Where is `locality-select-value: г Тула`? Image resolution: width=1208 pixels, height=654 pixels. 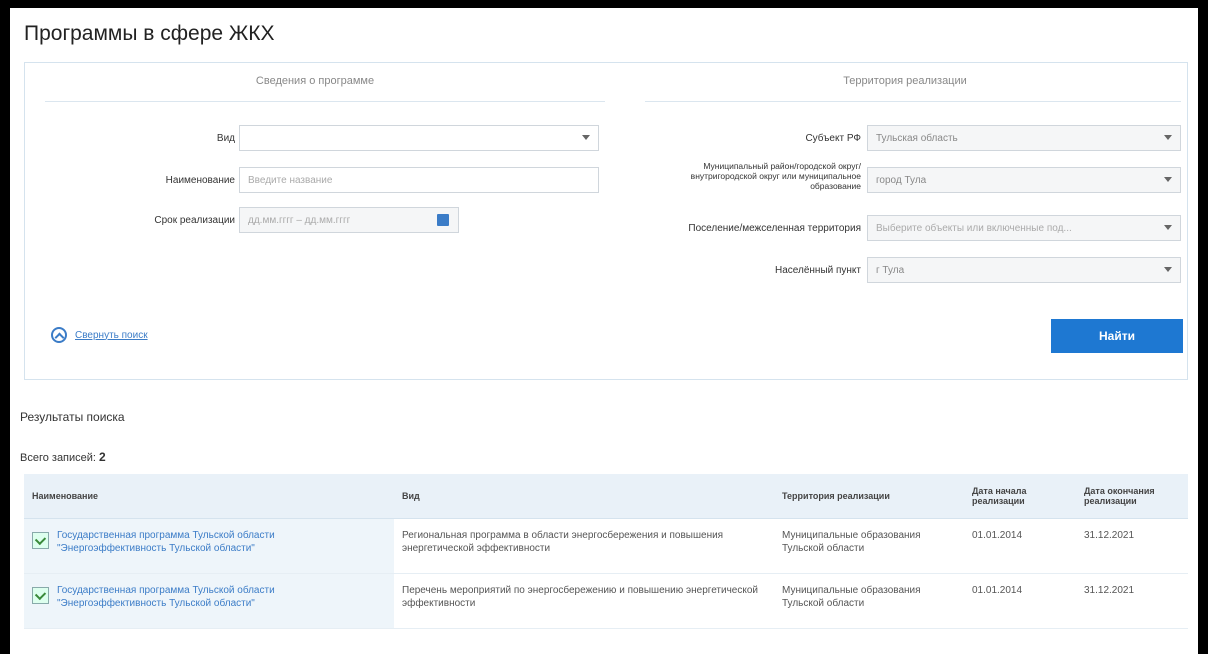 locality-select-value: г Тула is located at coordinates (890, 270).